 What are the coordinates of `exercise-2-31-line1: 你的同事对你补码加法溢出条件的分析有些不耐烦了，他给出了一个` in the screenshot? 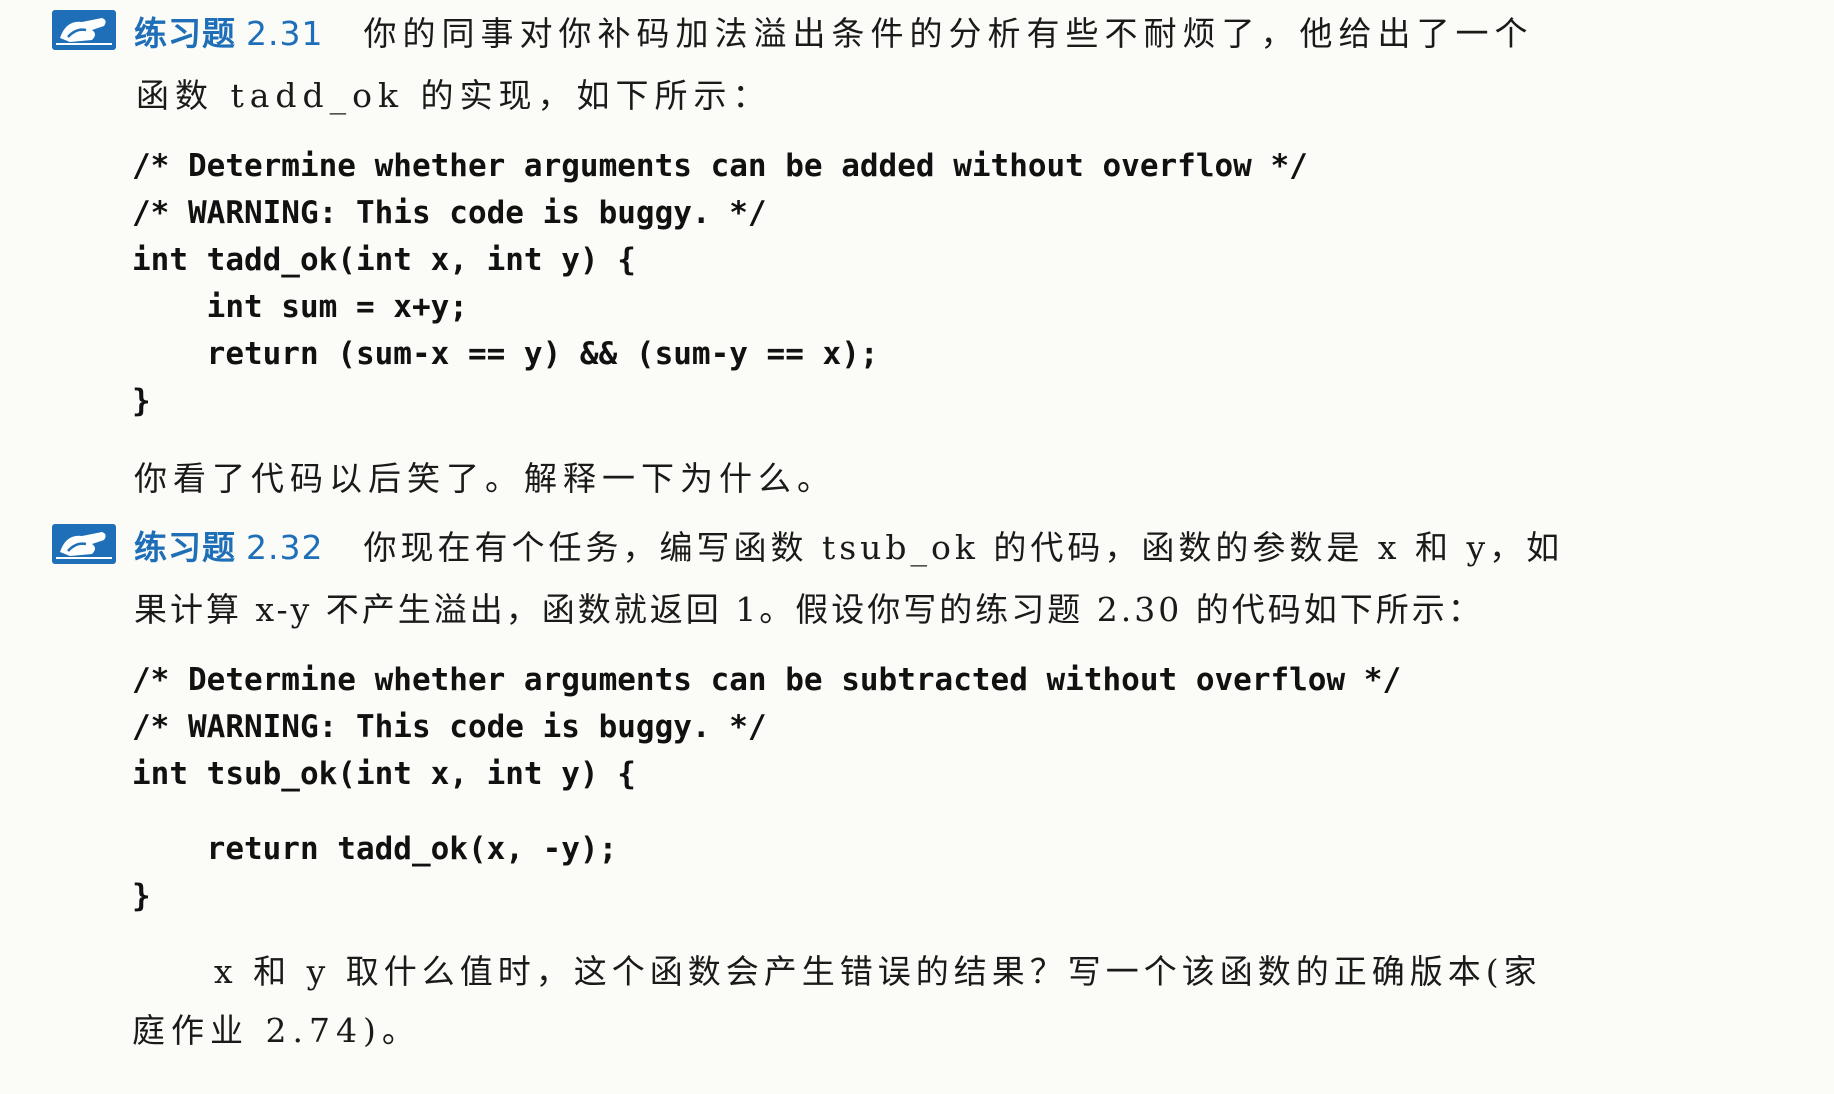 It's located at (948, 33).